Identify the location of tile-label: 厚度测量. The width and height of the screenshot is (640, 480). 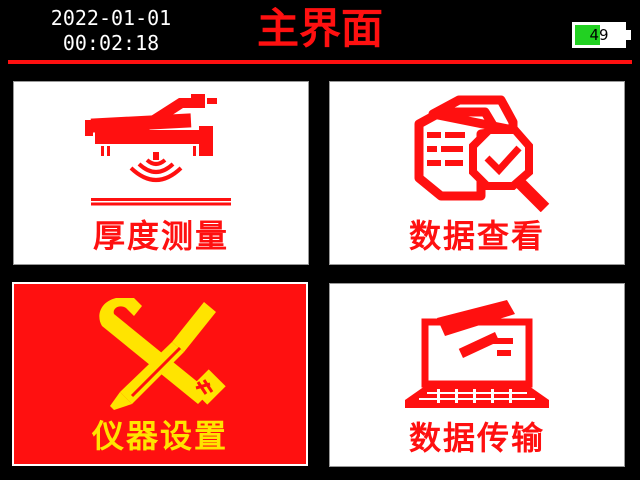
(160, 236).